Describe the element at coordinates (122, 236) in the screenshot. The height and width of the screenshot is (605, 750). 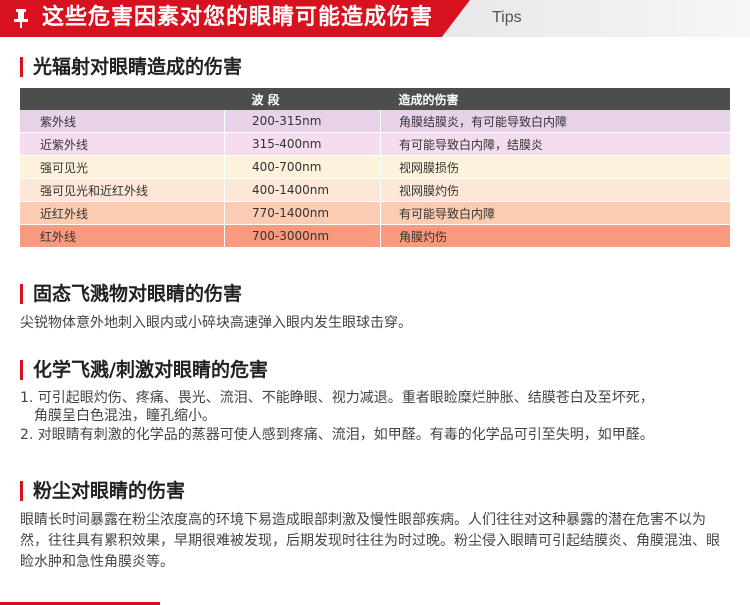
I see `cell-radiation-name: 红外线` at that location.